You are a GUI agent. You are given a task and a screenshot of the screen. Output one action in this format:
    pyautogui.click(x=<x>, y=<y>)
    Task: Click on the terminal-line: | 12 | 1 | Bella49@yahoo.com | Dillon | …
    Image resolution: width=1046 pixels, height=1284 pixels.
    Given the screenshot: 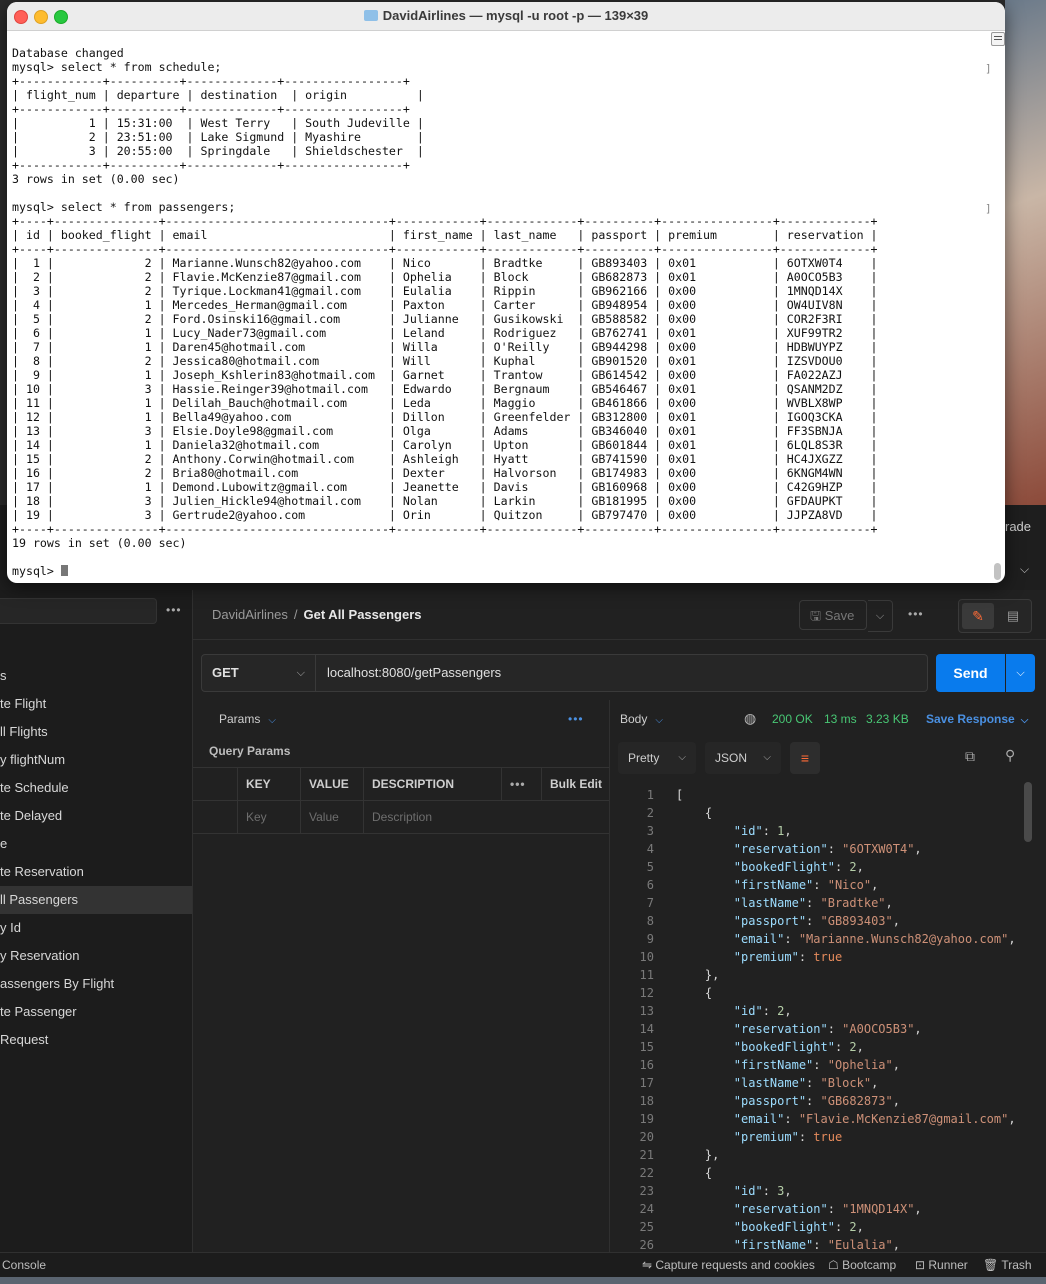 What is the action you would take?
    pyautogui.click(x=445, y=417)
    